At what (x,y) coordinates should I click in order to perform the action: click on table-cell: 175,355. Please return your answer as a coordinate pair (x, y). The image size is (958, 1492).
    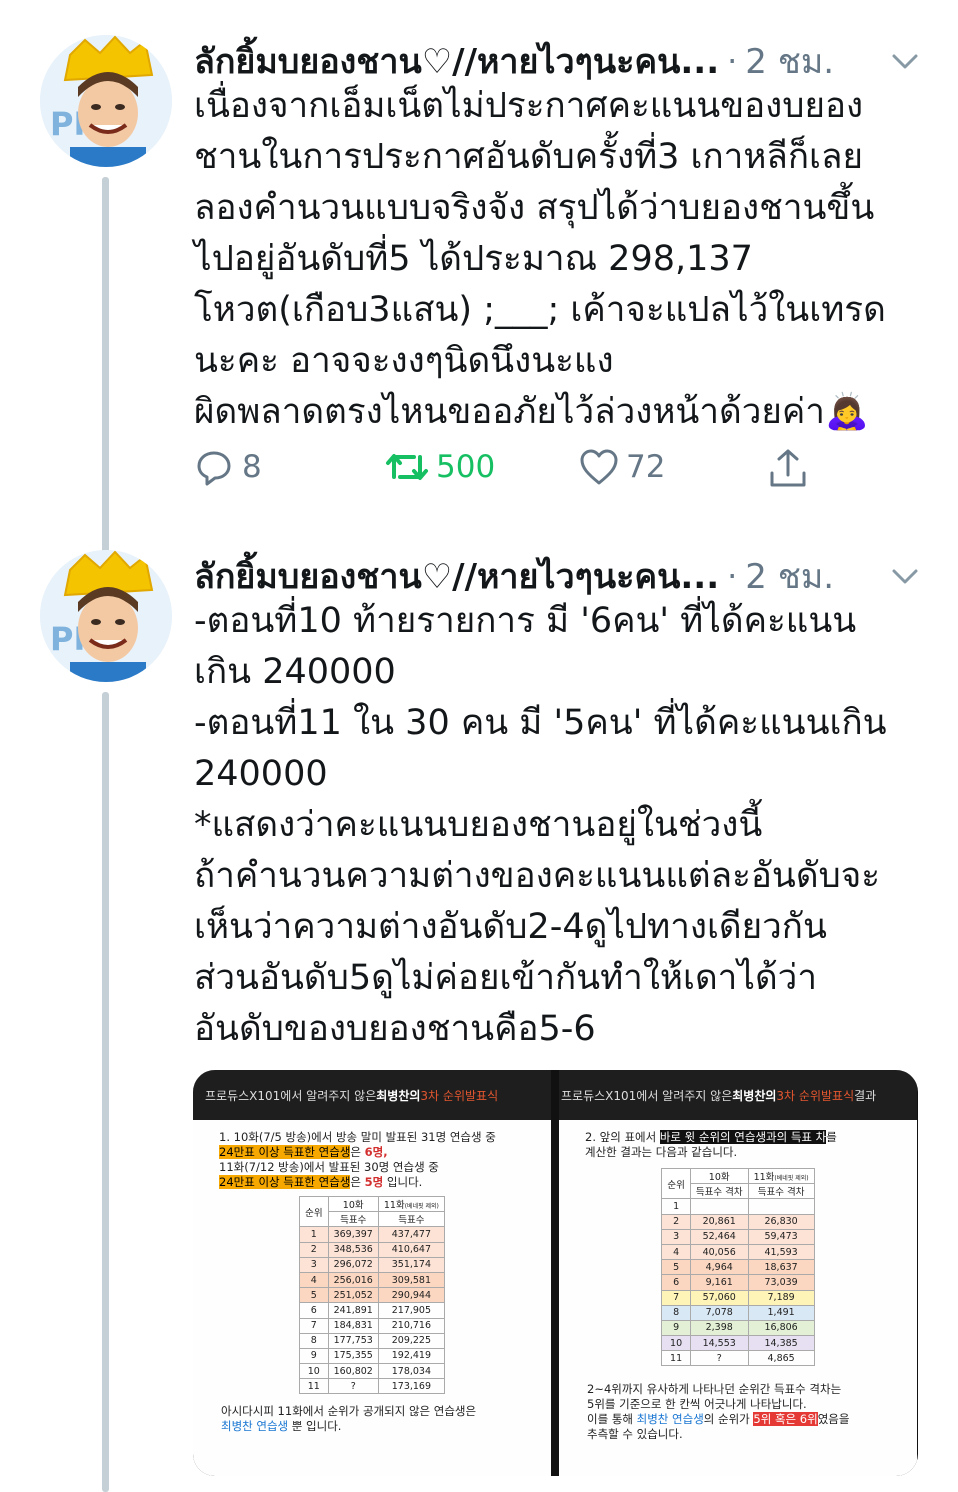
    Looking at the image, I should click on (353, 1356).